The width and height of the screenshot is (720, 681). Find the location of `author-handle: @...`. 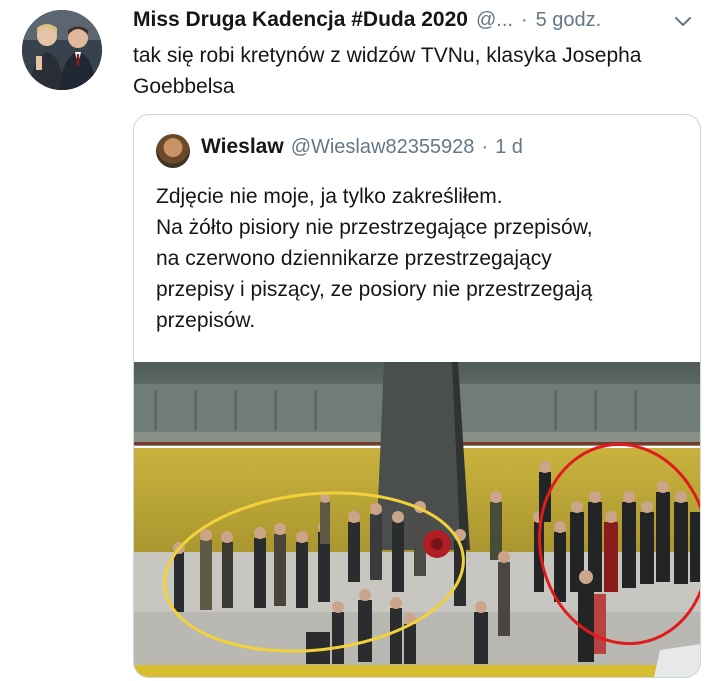

author-handle: @... is located at coordinates (494, 20).